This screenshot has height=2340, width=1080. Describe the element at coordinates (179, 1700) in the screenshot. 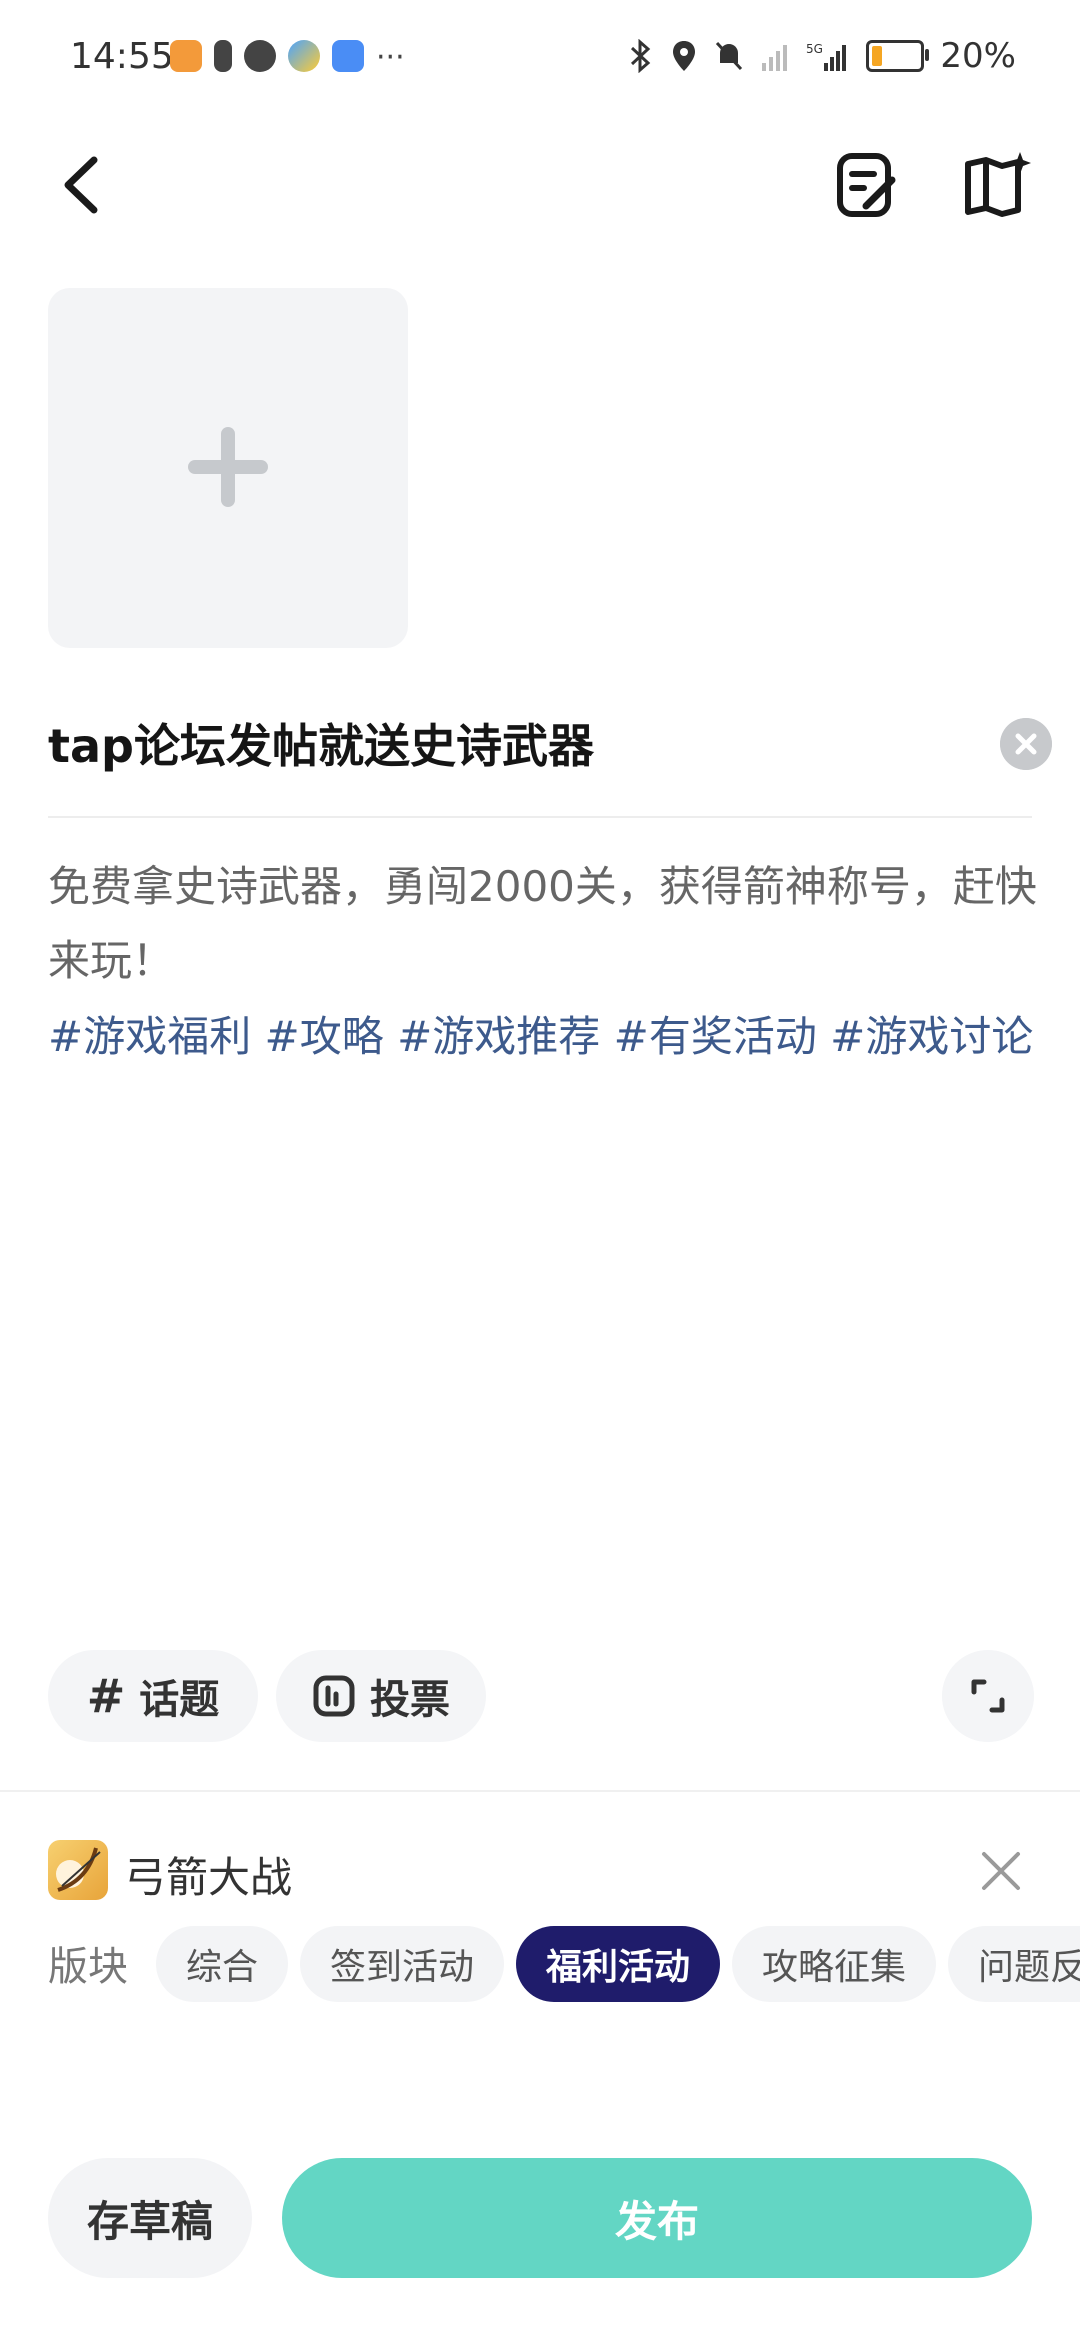

I see `topic-label: 话题` at that location.